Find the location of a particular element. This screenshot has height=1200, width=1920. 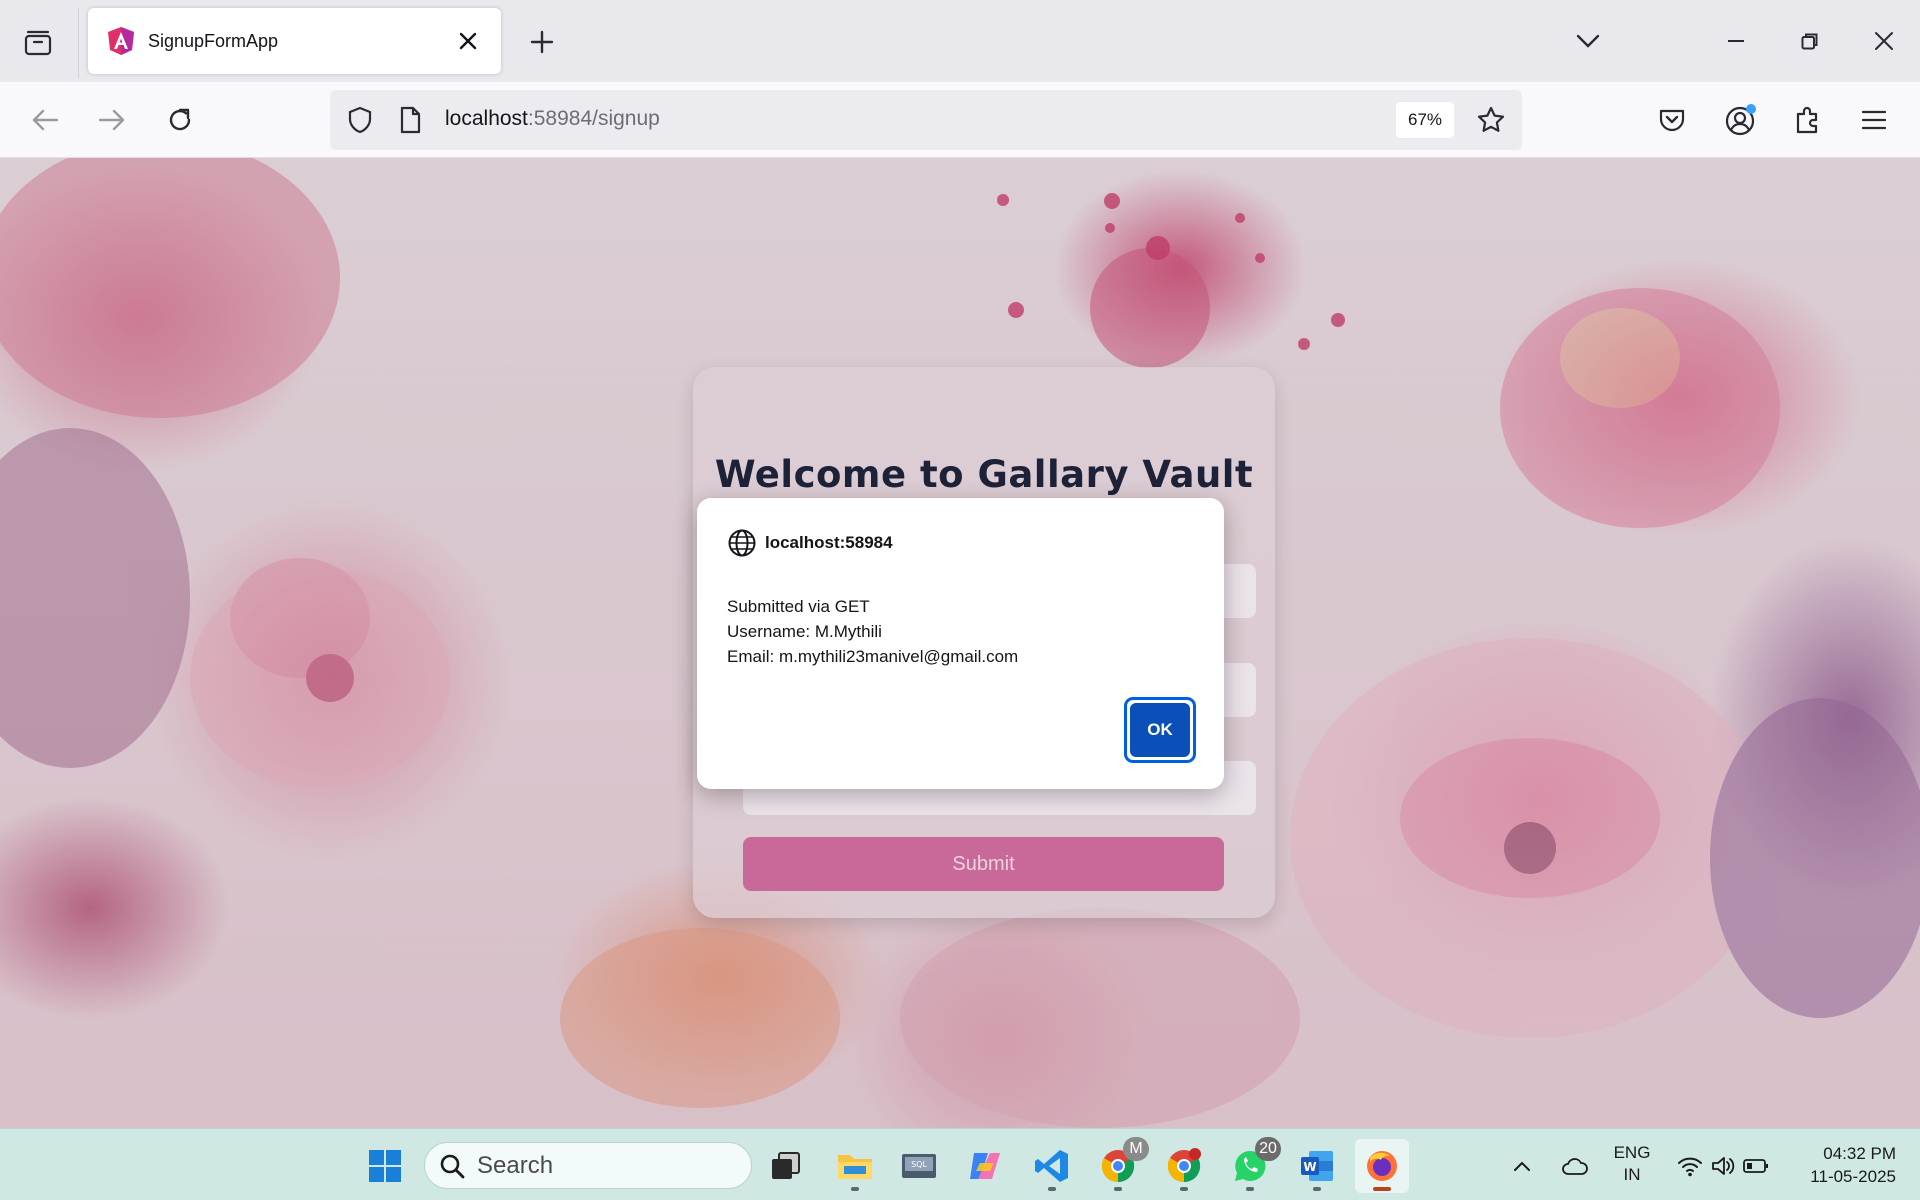

angular-icon is located at coordinates (121, 41).